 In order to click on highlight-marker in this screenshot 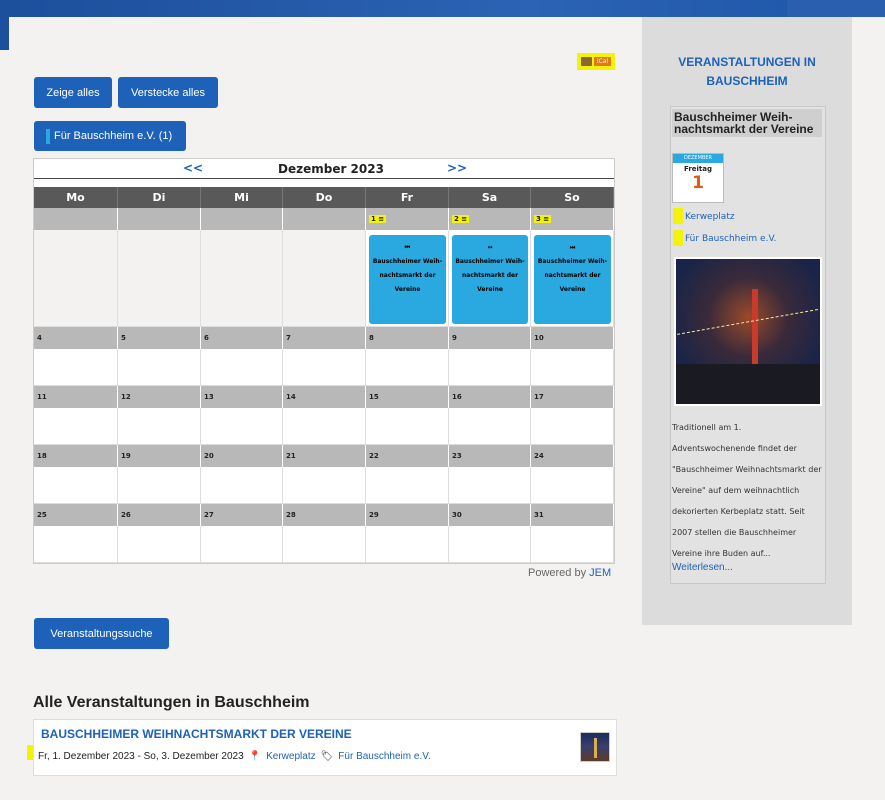, I will do `click(30, 752)`.